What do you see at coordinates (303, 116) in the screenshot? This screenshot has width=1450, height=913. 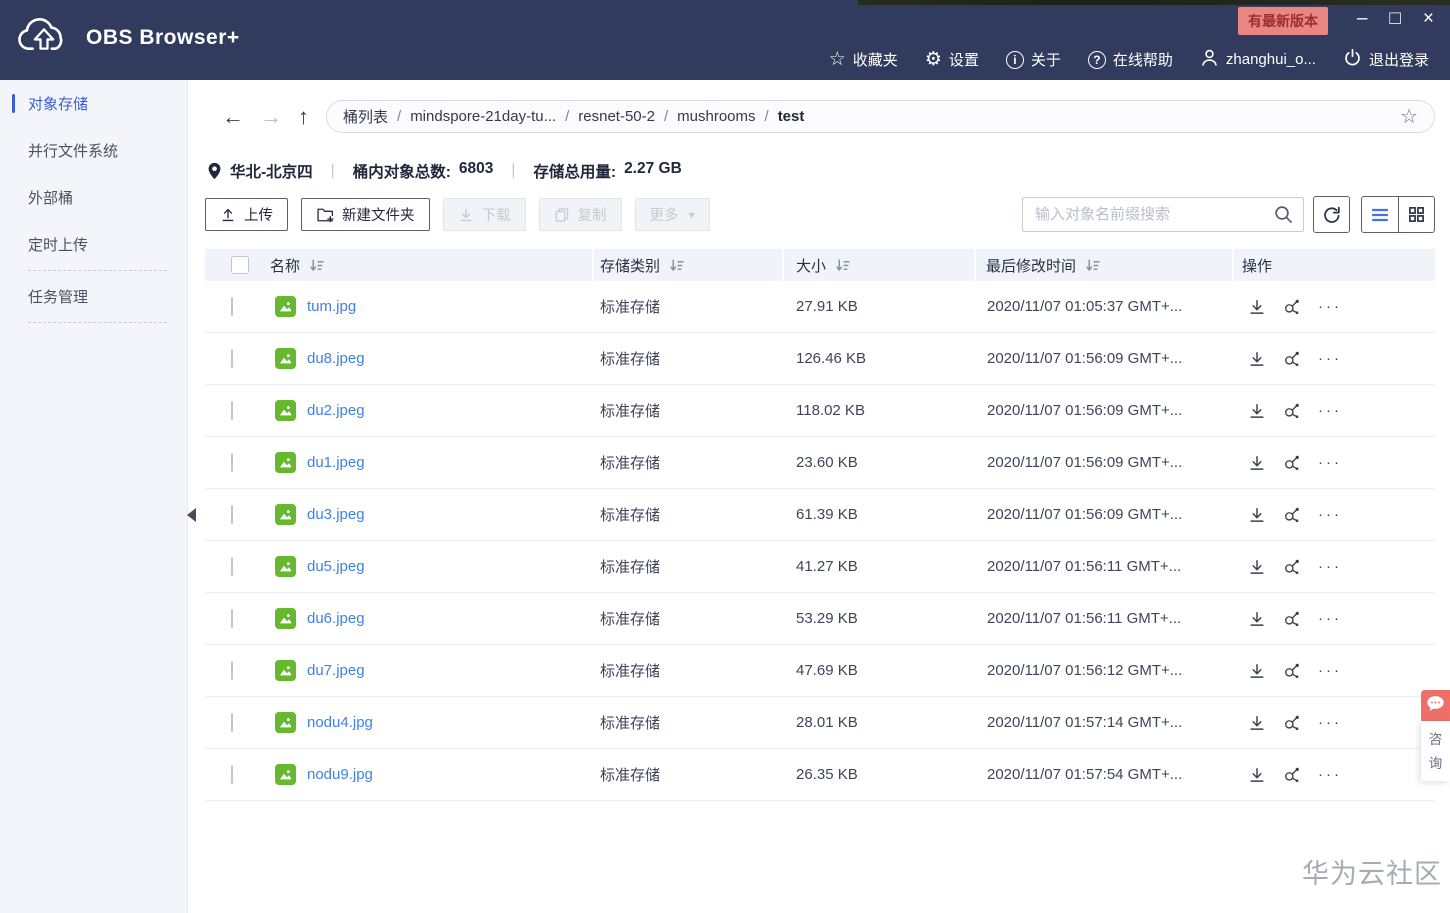 I see `up-button: ↑` at bounding box center [303, 116].